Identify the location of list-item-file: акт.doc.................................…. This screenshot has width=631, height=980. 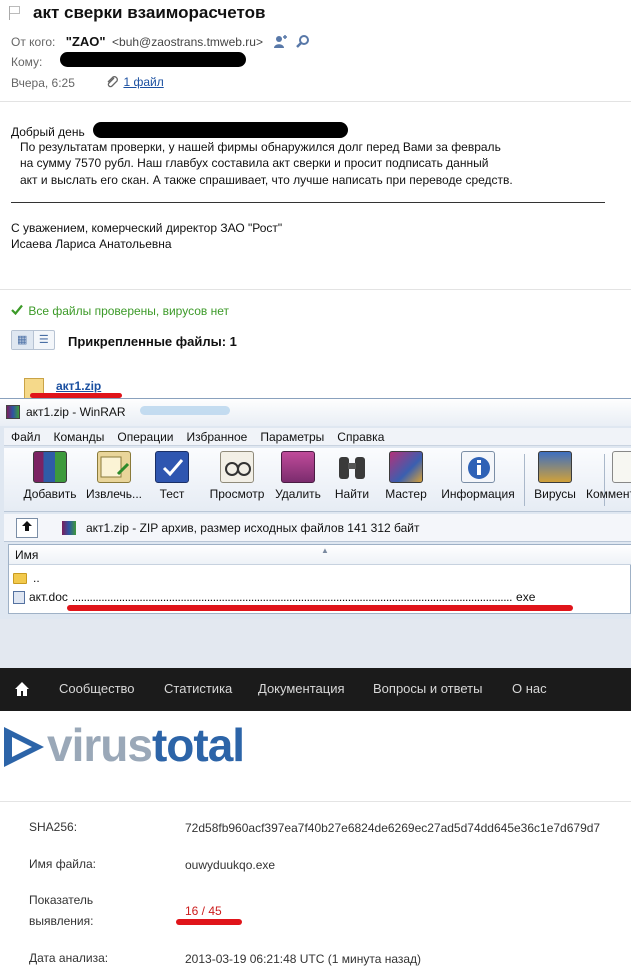
(318, 597).